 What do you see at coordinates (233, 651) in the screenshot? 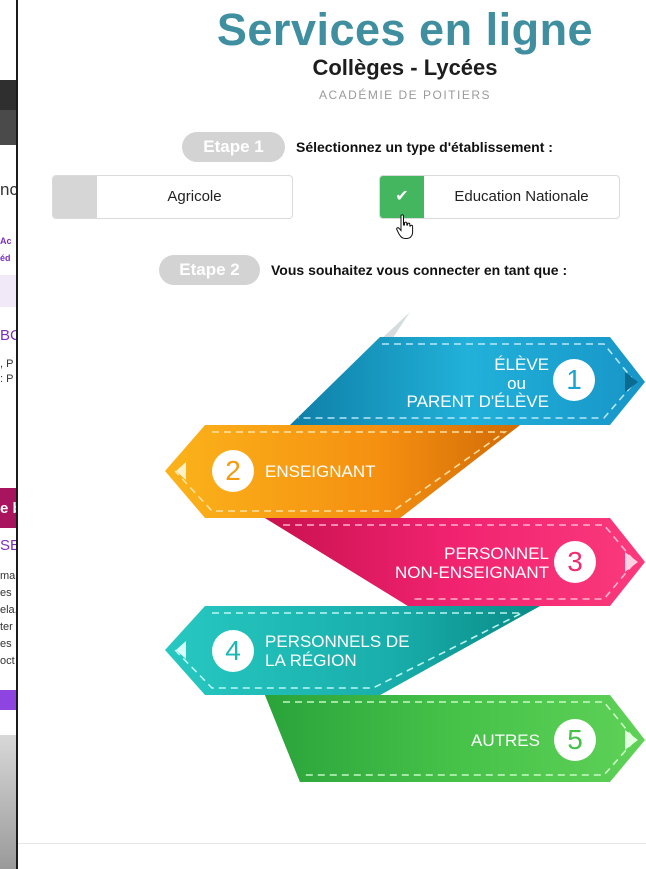
I see `number-badge: 4` at bounding box center [233, 651].